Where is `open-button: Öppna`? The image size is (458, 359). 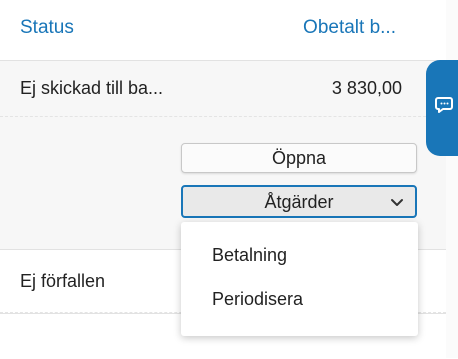
open-button: Öppna is located at coordinates (299, 158).